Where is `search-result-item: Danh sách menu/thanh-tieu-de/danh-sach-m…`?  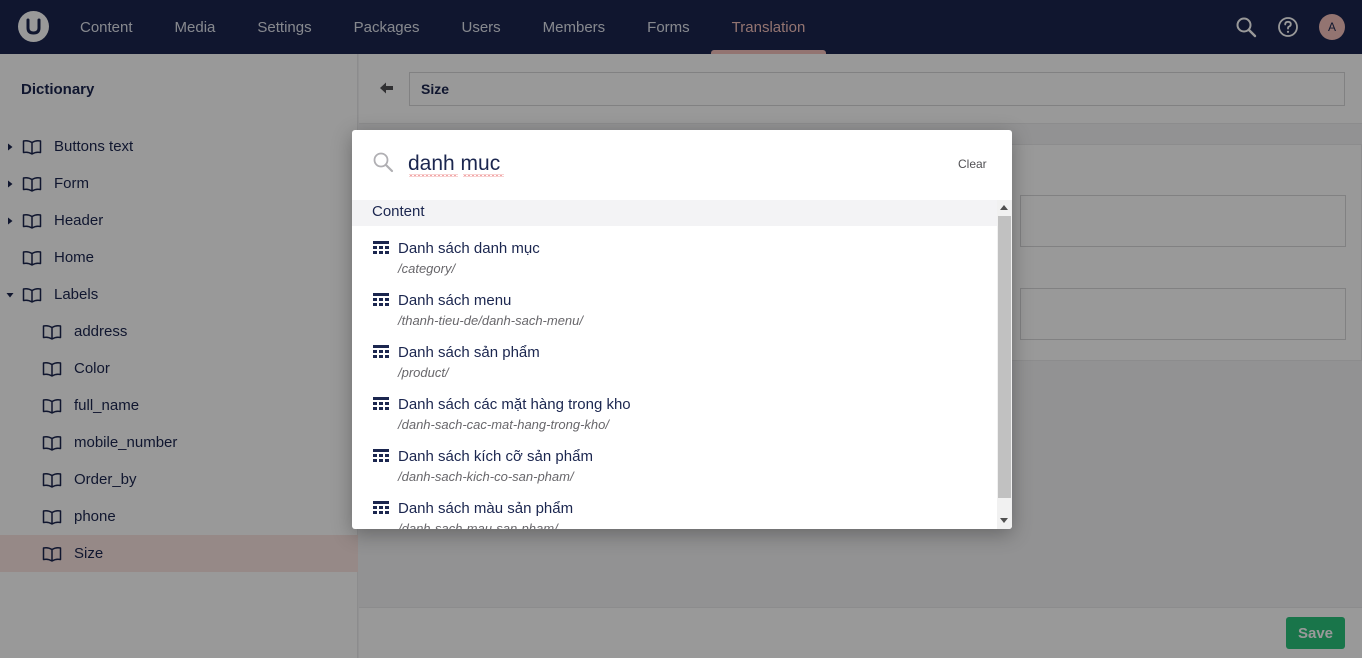 search-result-item: Danh sách menu/thanh-tieu-de/danh-sach-m… is located at coordinates (674, 308).